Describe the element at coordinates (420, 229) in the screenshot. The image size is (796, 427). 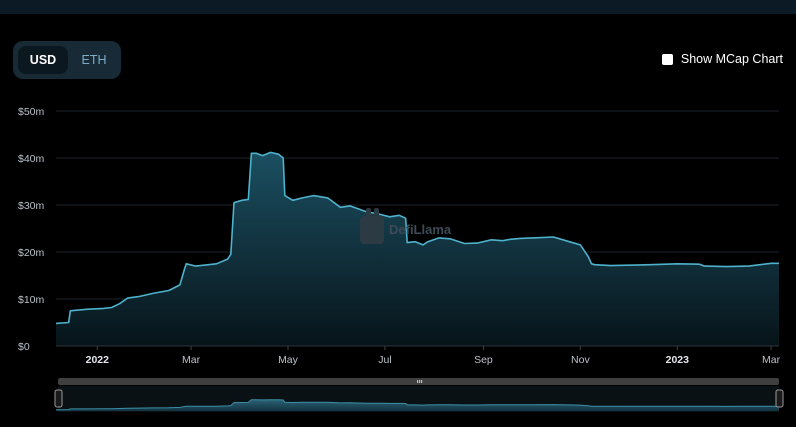
I see `watermark-text: DefiLlama` at that location.